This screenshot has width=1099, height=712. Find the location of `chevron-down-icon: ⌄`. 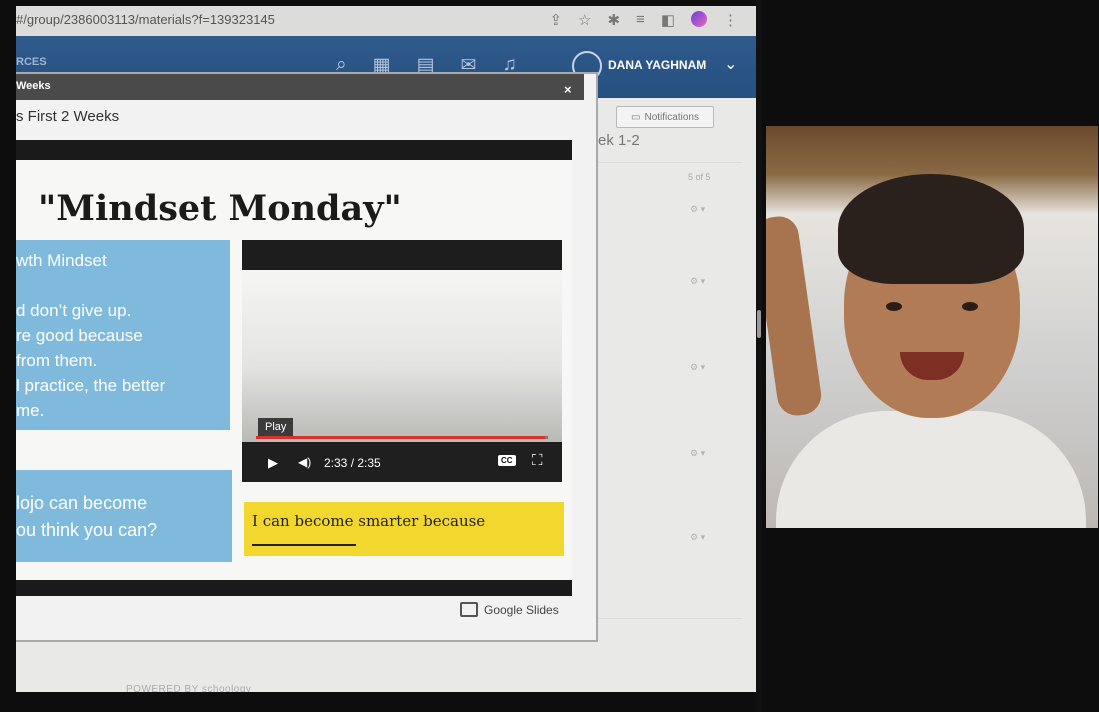

chevron-down-icon: ⌄ is located at coordinates (730, 64).